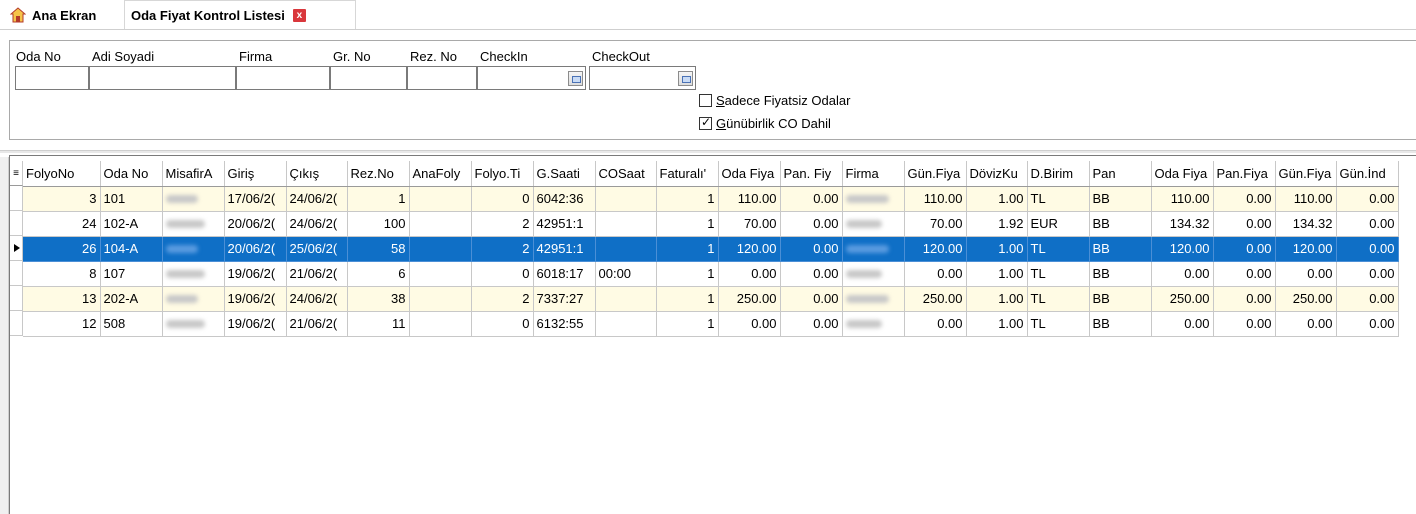 The width and height of the screenshot is (1416, 514). I want to click on gr-no-input, so click(368, 78).